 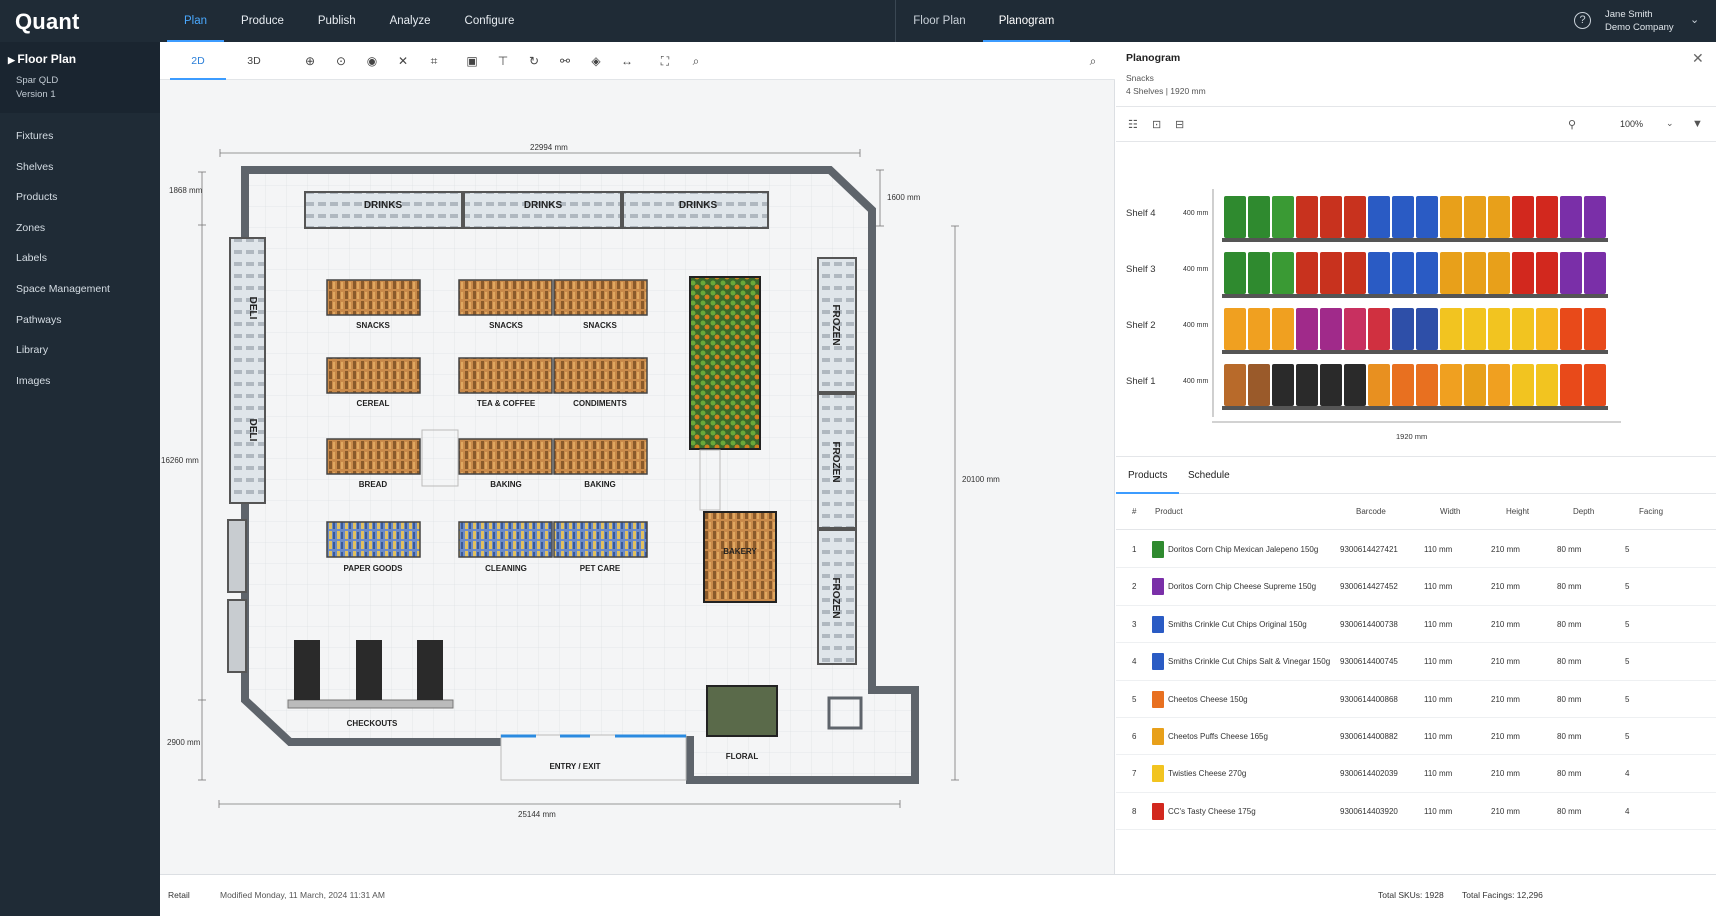 What do you see at coordinates (1517, 511) in the screenshot?
I see `col-height: Height` at bounding box center [1517, 511].